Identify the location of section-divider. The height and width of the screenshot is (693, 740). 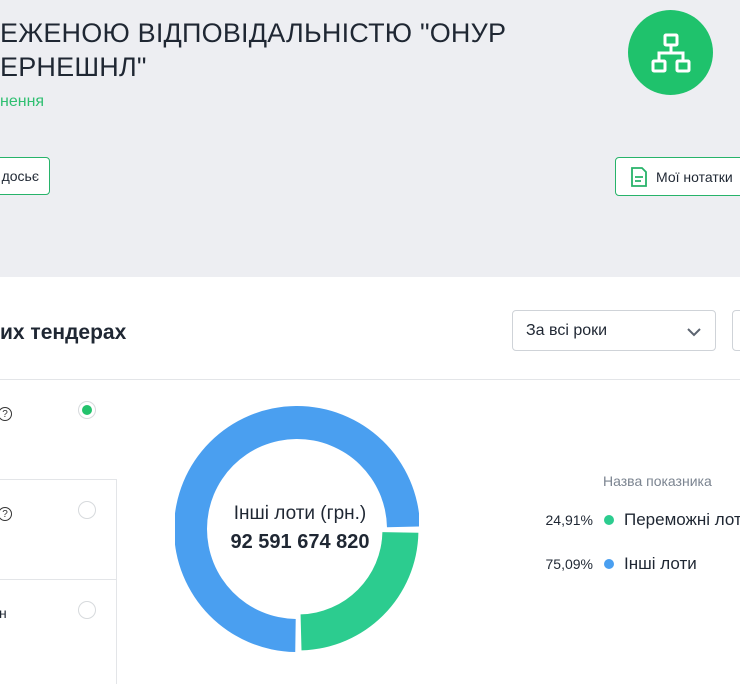
(370, 379).